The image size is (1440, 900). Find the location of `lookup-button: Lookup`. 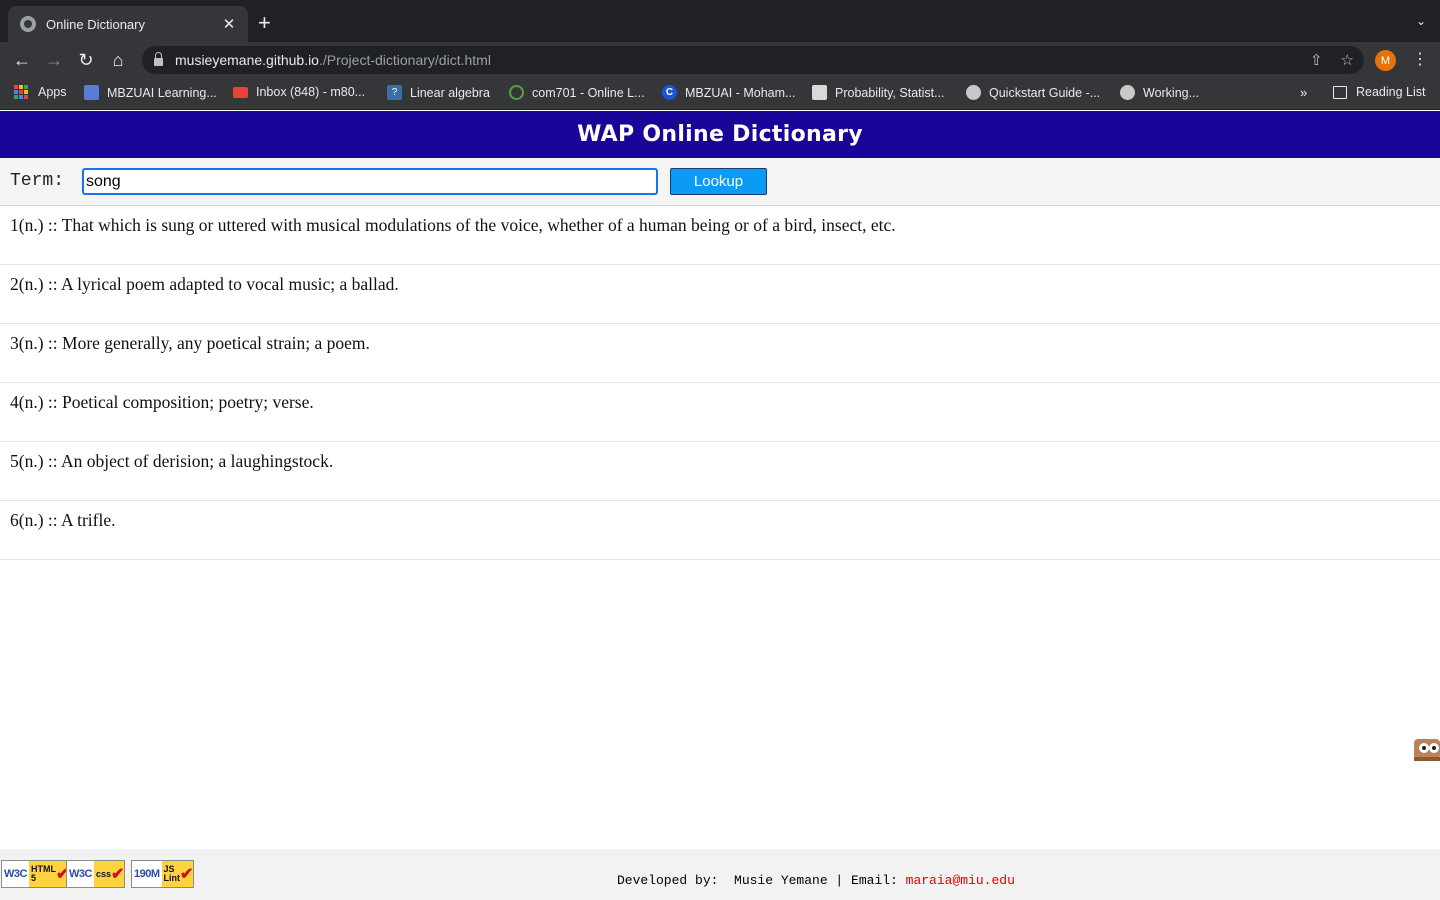

lookup-button: Lookup is located at coordinates (718, 181).